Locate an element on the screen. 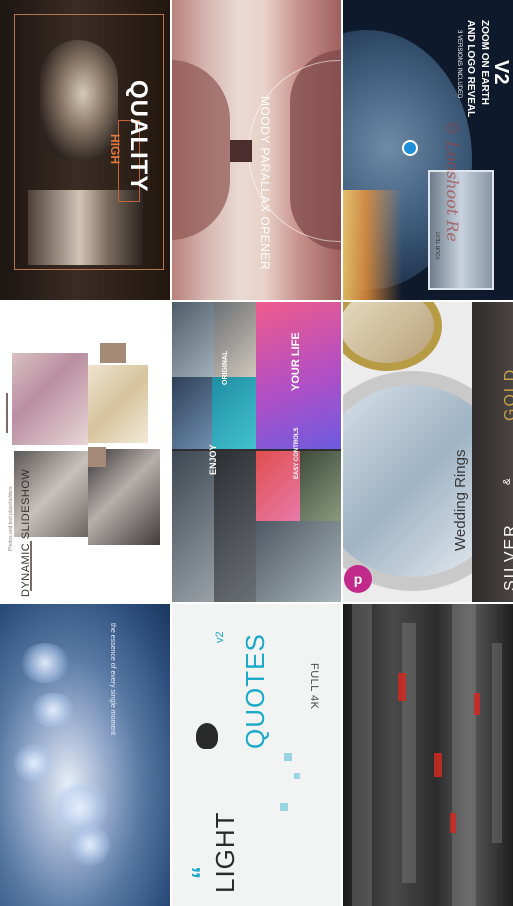 The height and width of the screenshot is (906, 513). photo-pink-dress is located at coordinates (50, 399).